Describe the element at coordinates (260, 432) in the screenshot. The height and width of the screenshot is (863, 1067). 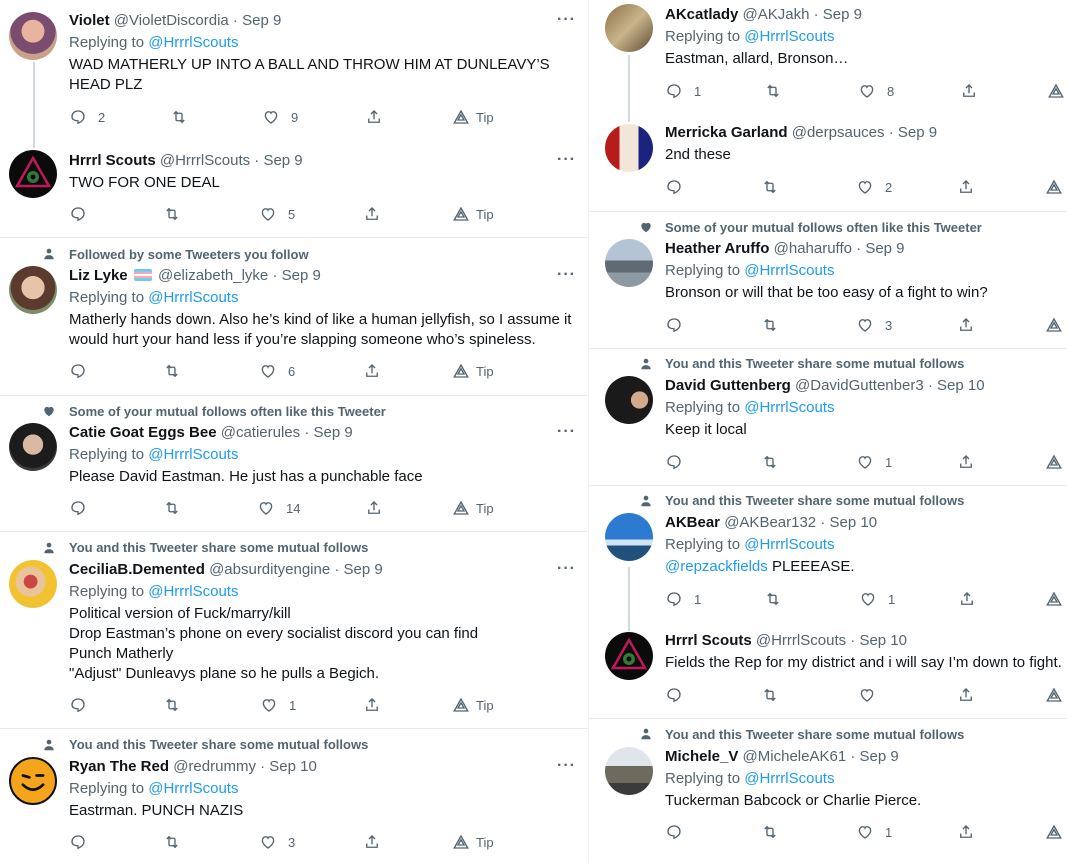
I see `author-handle: @catierules` at that location.